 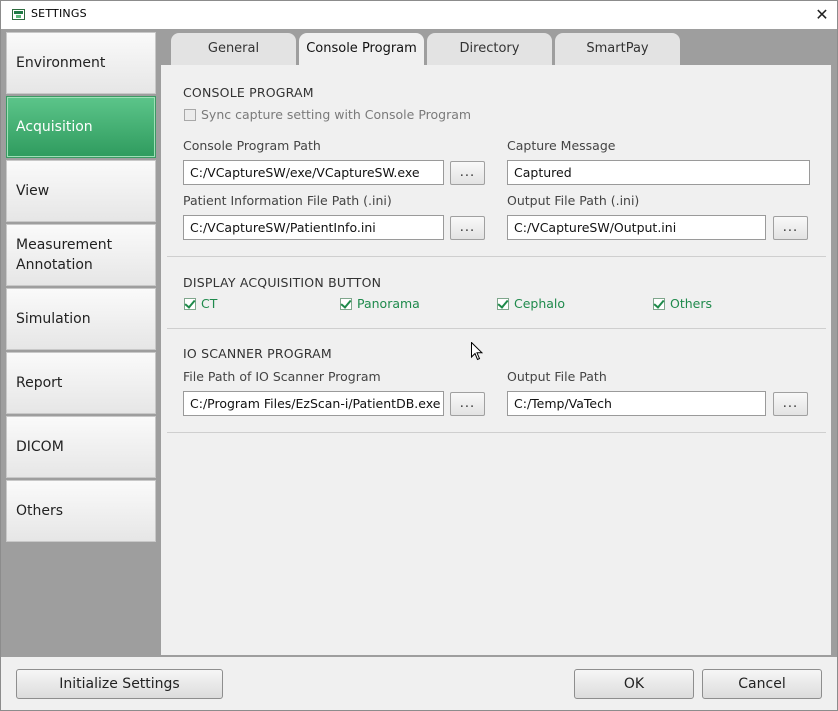 What do you see at coordinates (658, 172) in the screenshot?
I see `capture-message-input: Captured` at bounding box center [658, 172].